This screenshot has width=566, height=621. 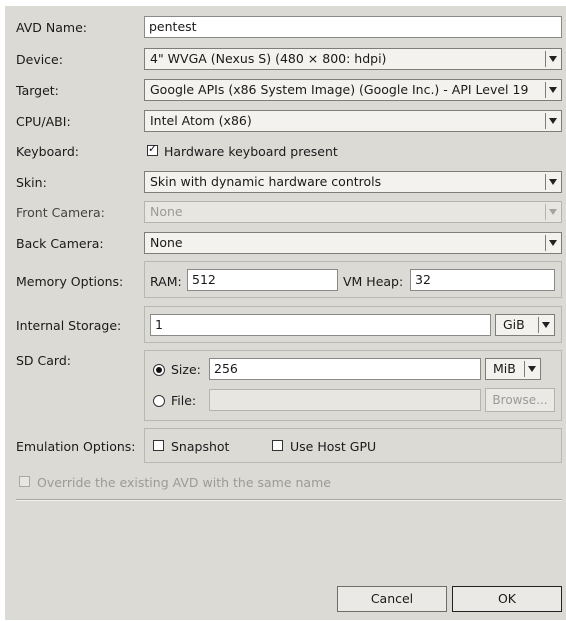 What do you see at coordinates (392, 599) in the screenshot?
I see `cancel-button: Cancel` at bounding box center [392, 599].